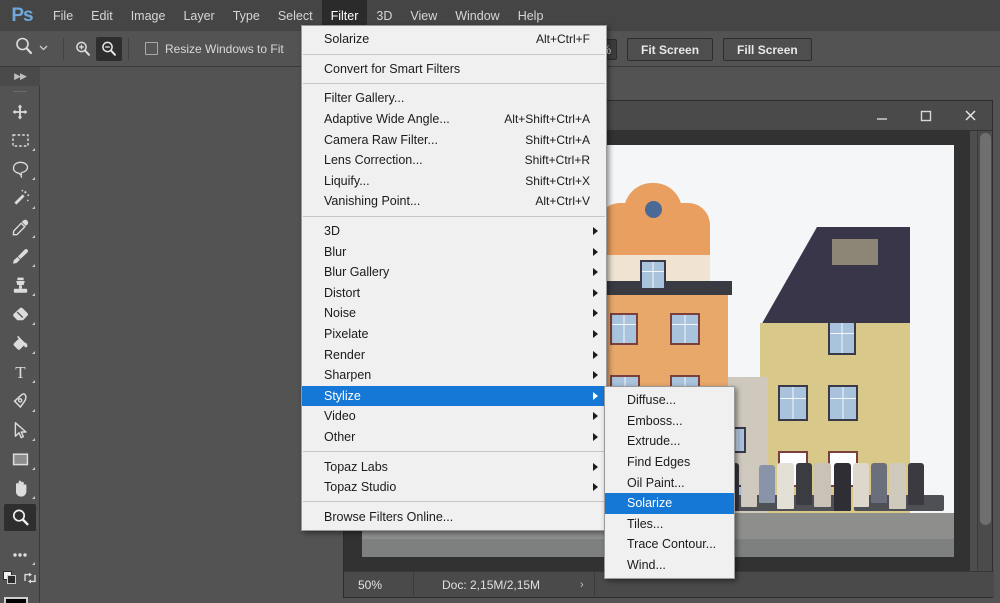 The height and width of the screenshot is (603, 1000). What do you see at coordinates (20, 285) in the screenshot?
I see `clone-stamp-tool` at bounding box center [20, 285].